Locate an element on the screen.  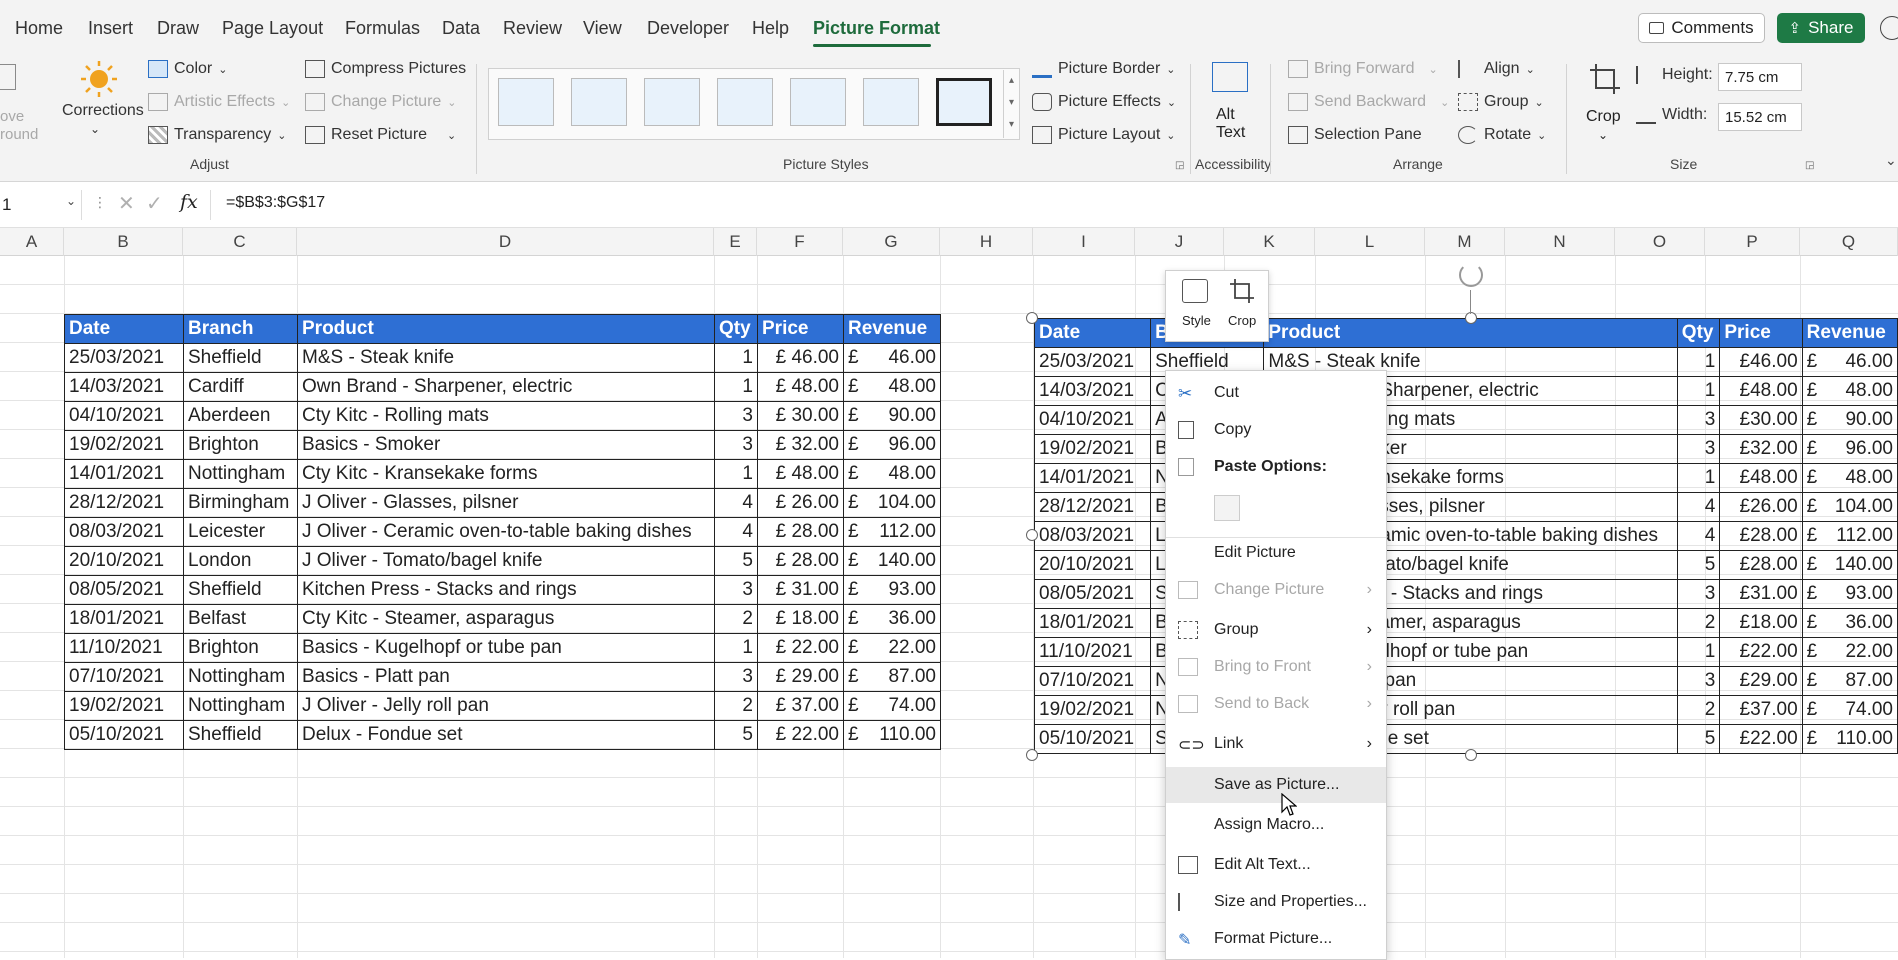
cell-price: £ 46.00 is located at coordinates (800, 358).